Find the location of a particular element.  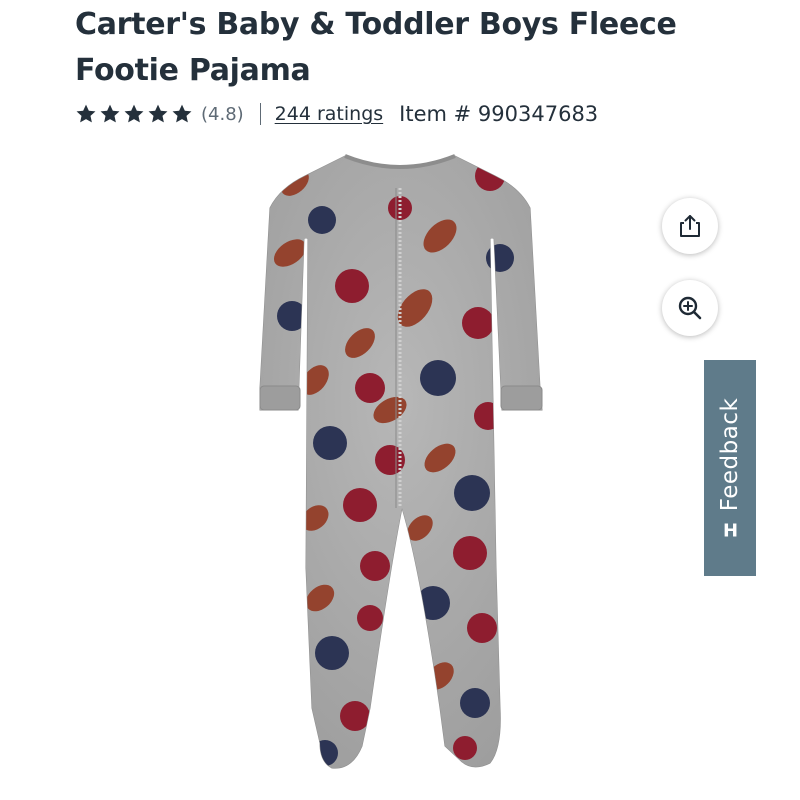

star-rating is located at coordinates (134, 114).